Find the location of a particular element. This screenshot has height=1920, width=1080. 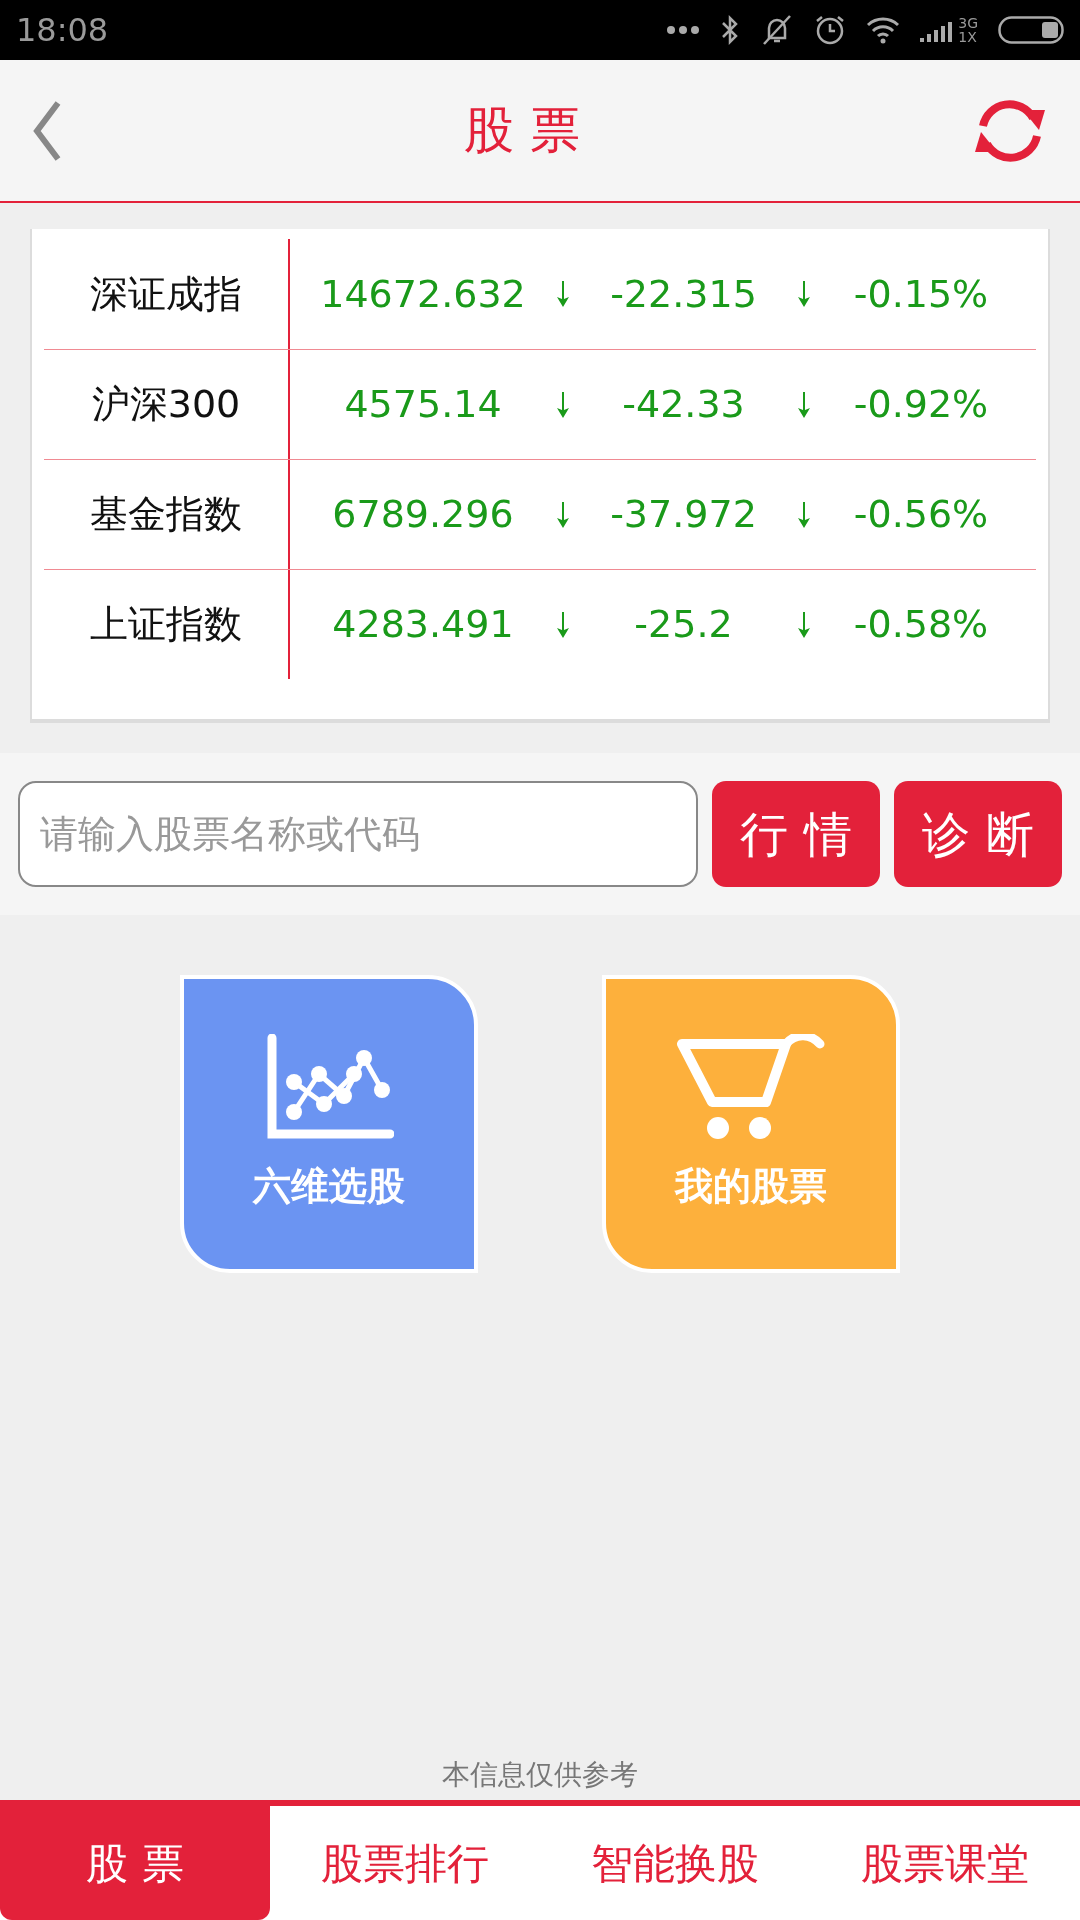

index-name: 基金指数 is located at coordinates (166, 514).